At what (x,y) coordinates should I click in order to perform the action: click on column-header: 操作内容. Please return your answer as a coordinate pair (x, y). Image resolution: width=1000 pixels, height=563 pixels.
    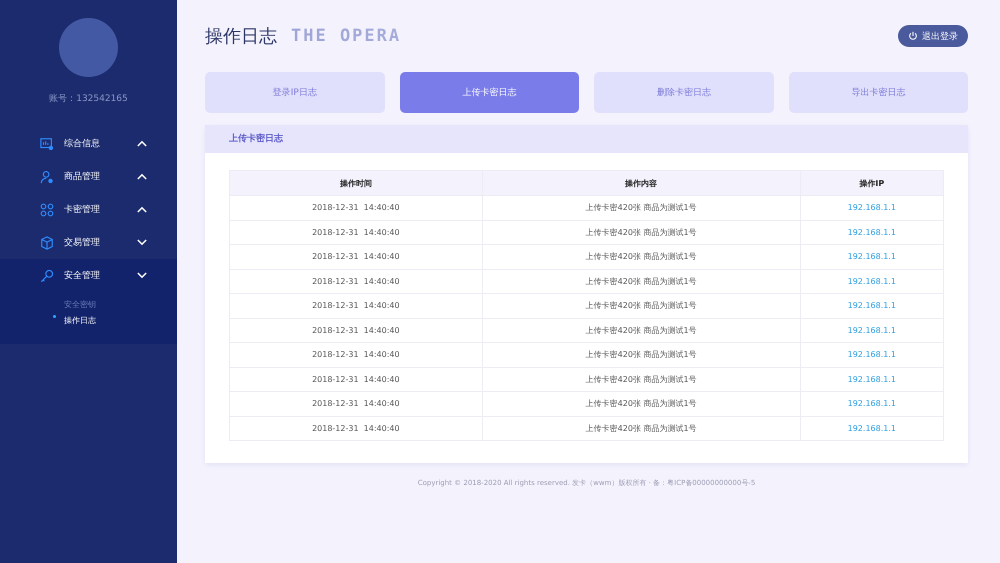
    Looking at the image, I should click on (641, 183).